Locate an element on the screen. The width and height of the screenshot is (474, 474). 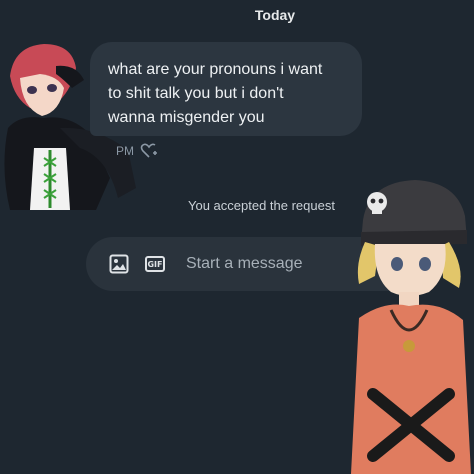
message-line-2: to shit talk you but i don't is located at coordinates (196, 93).